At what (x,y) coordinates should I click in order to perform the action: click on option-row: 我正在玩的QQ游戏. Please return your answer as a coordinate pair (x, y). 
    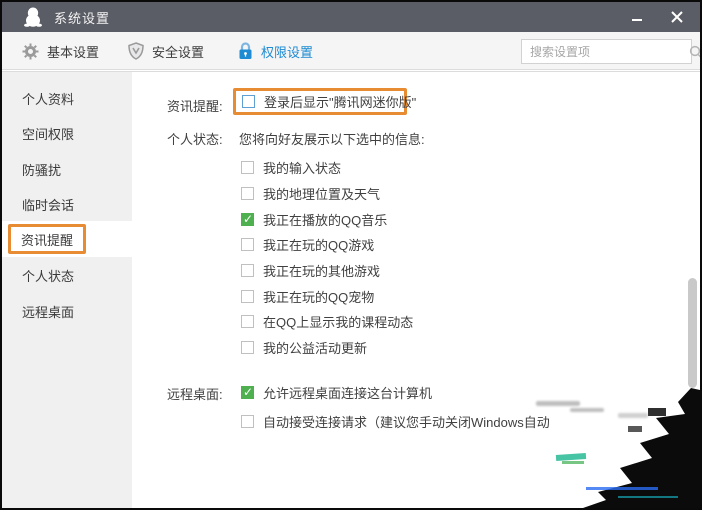
    Looking at the image, I should click on (307, 244).